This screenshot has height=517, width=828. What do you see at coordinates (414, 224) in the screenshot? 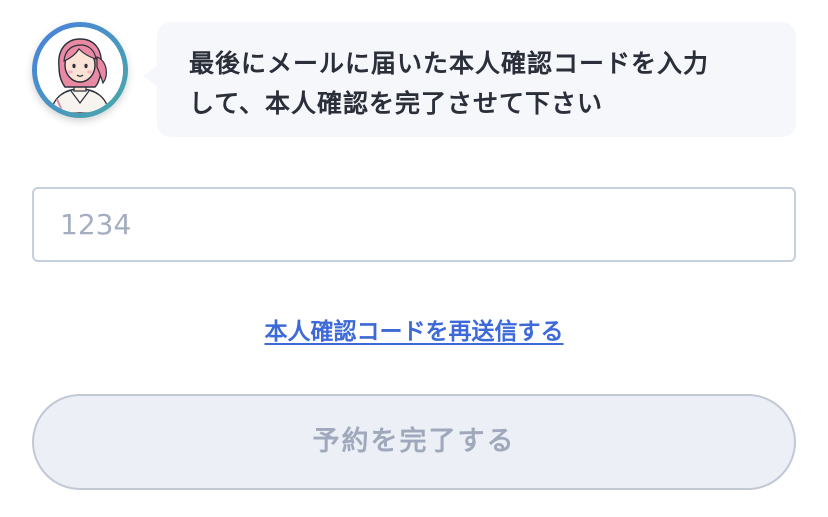
I see `verification-code-input` at bounding box center [414, 224].